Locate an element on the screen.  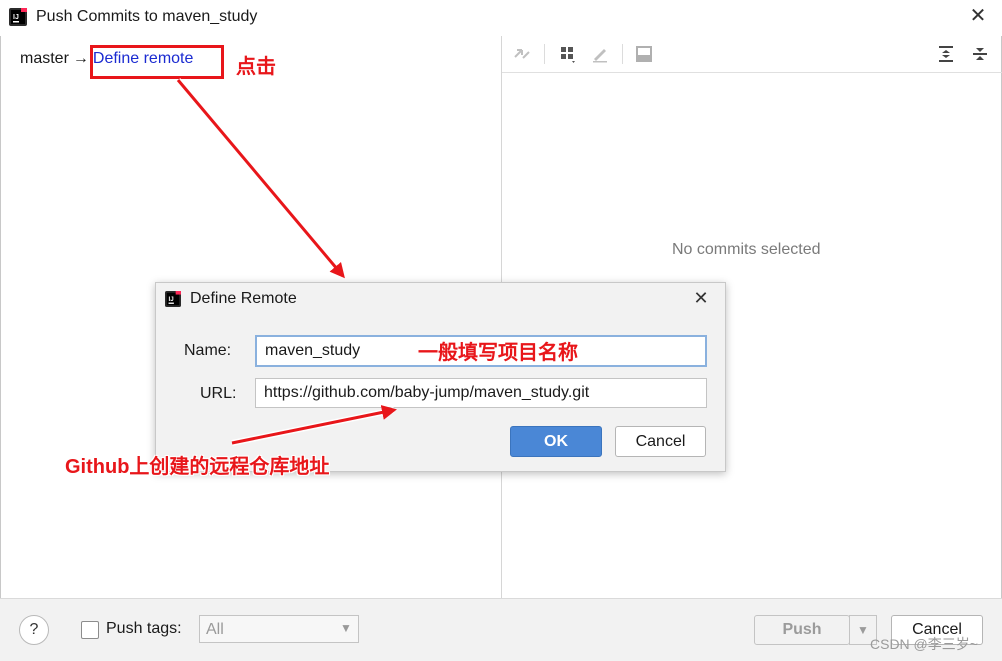
group-icon is located at coordinates (568, 54).